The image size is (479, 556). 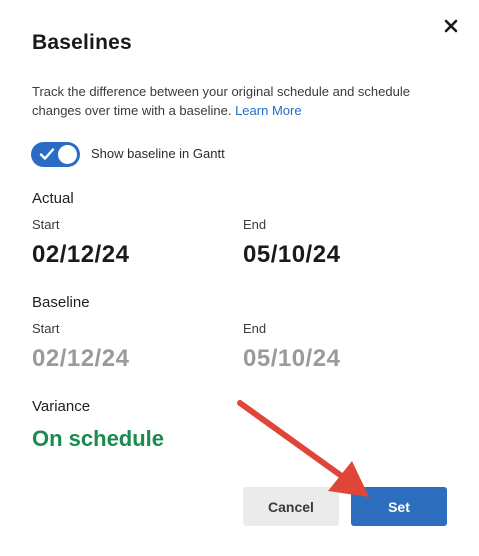 I want to click on actual-start-label: Start, so click(x=46, y=224).